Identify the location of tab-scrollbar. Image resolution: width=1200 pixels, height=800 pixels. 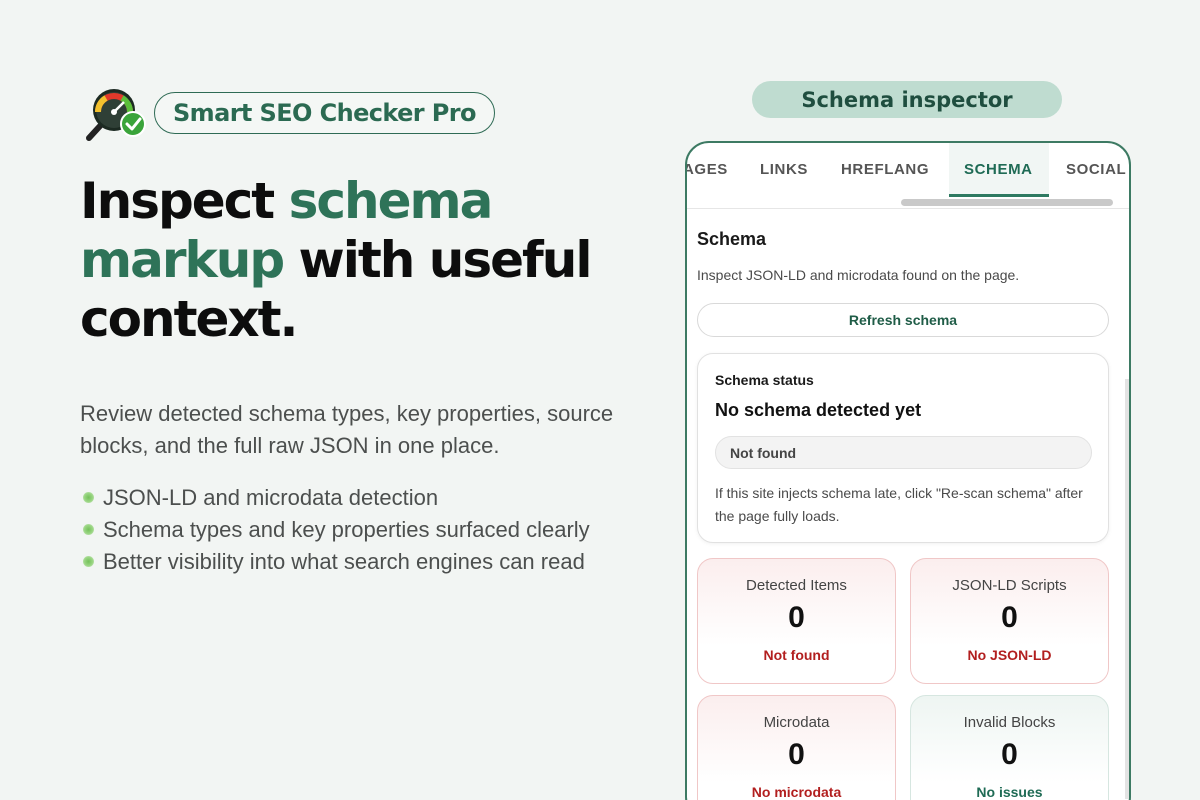
(1007, 202).